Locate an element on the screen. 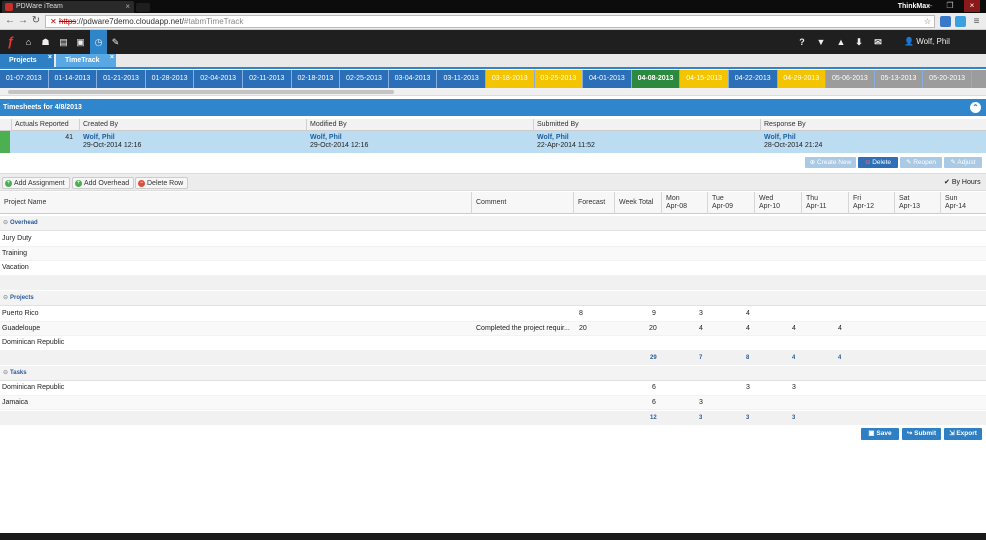 The height and width of the screenshot is (540, 986). help-icon: ? is located at coordinates (802, 42).